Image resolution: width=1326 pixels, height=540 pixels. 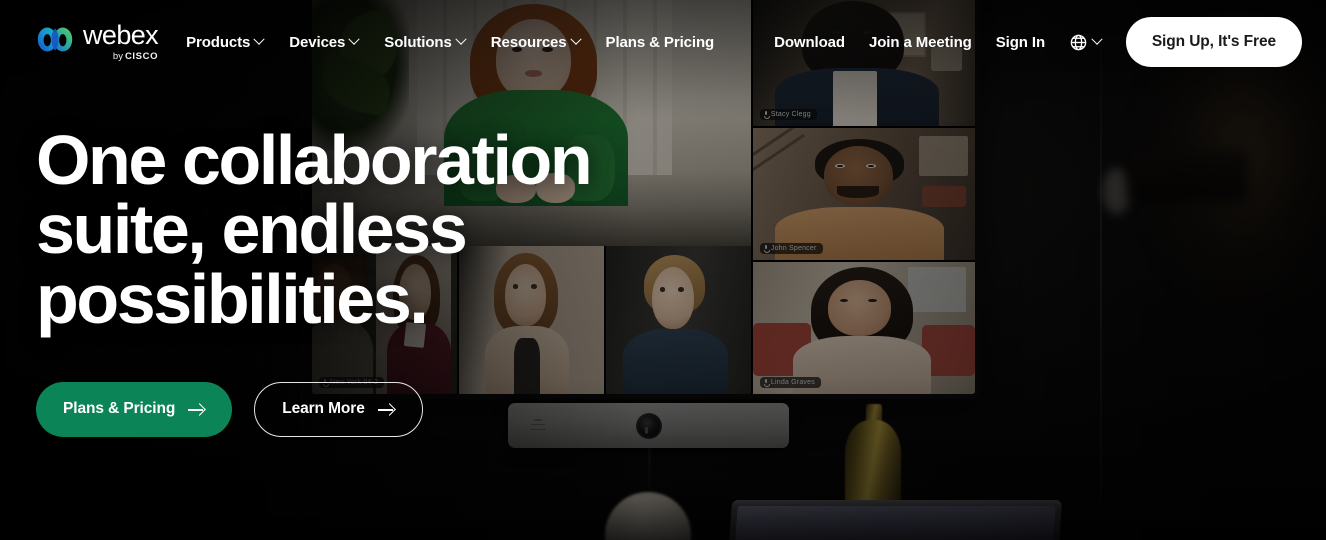 I want to click on cisco-label: CISCO, so click(x=141, y=56).